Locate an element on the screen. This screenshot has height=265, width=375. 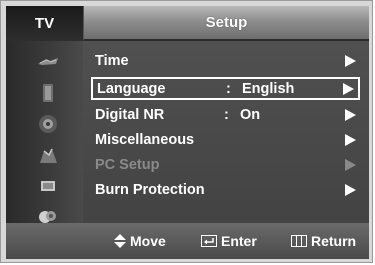
menu-item-label: PC Setup is located at coordinates (127, 164).